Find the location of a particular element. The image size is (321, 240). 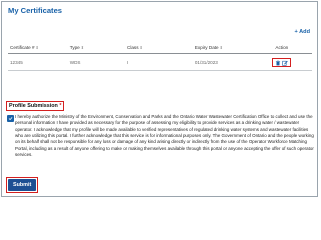

cell-action is located at coordinates (281, 62).